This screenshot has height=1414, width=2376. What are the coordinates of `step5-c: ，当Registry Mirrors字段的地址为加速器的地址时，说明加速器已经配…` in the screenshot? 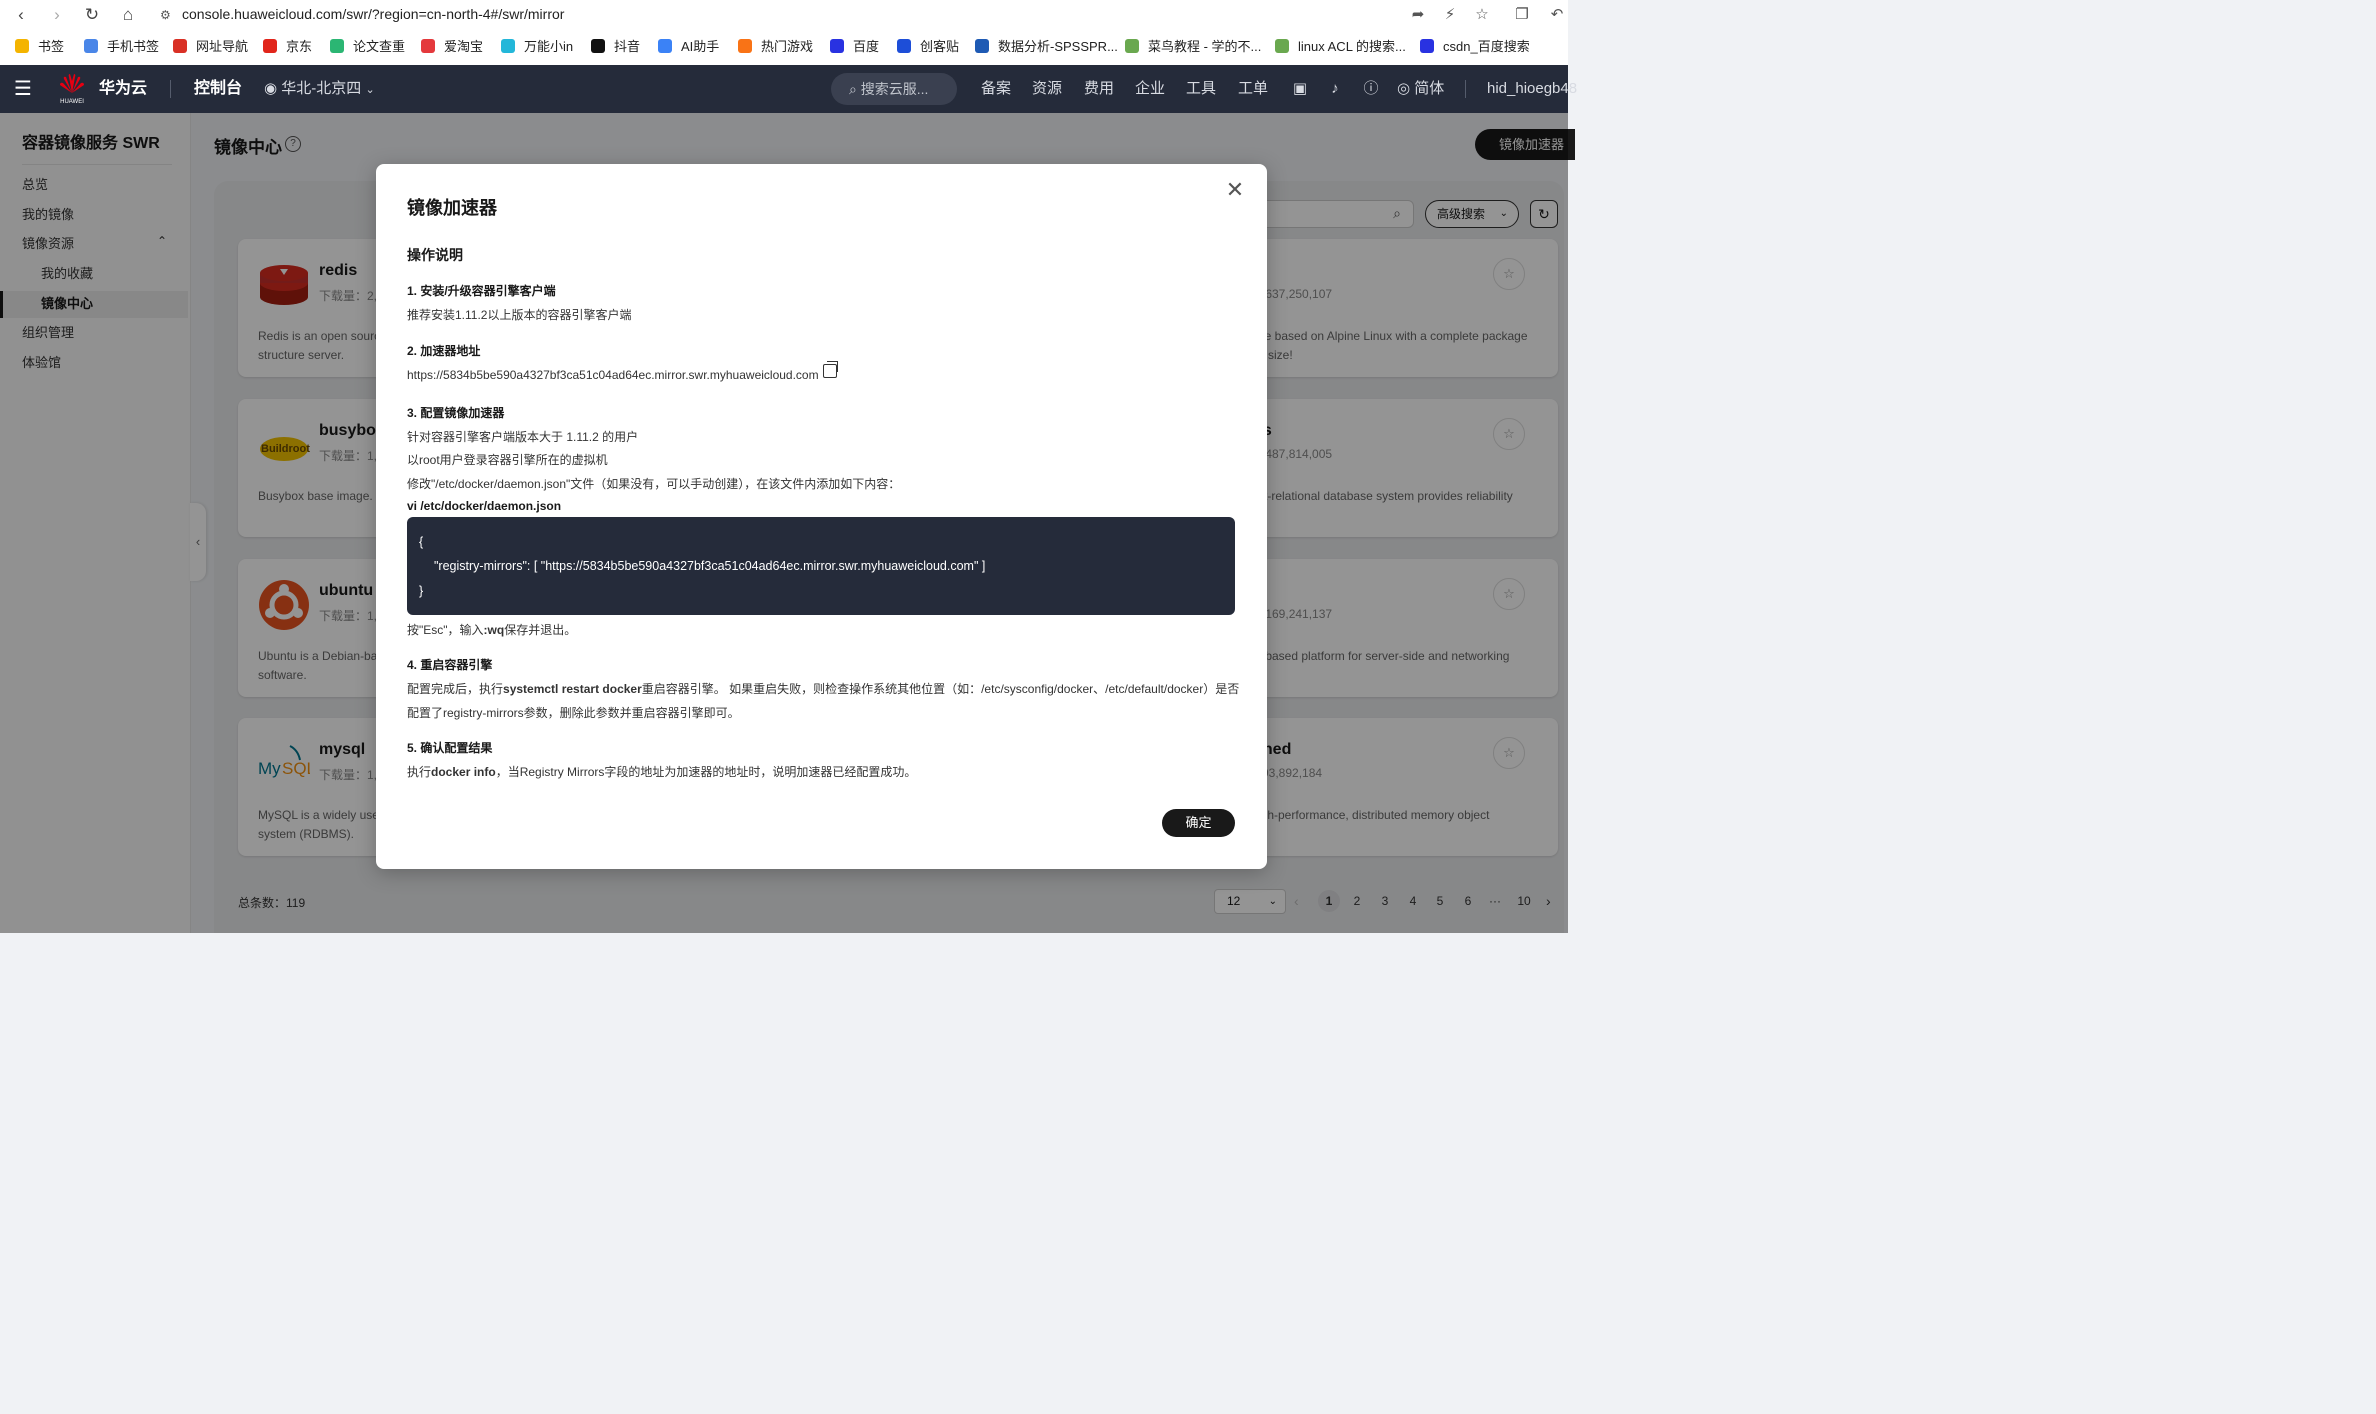 It's located at (706, 772).